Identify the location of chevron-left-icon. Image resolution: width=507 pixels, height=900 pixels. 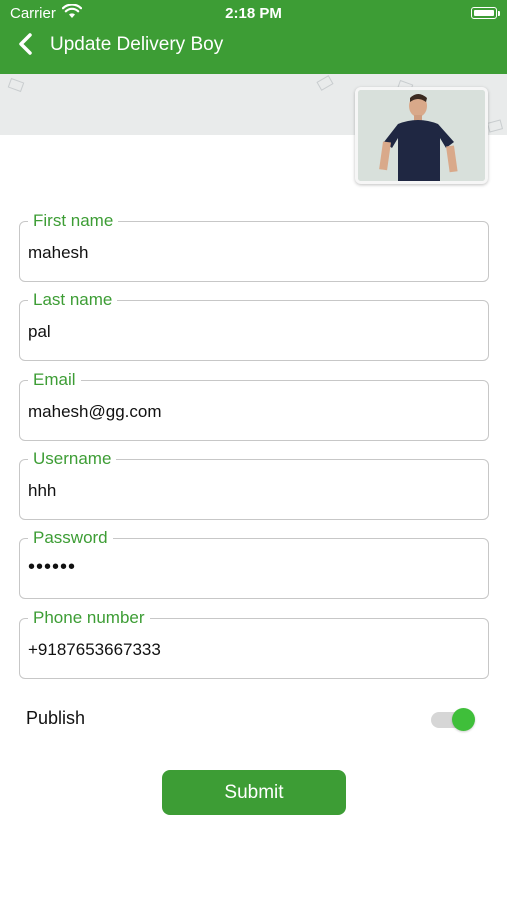
(25, 44).